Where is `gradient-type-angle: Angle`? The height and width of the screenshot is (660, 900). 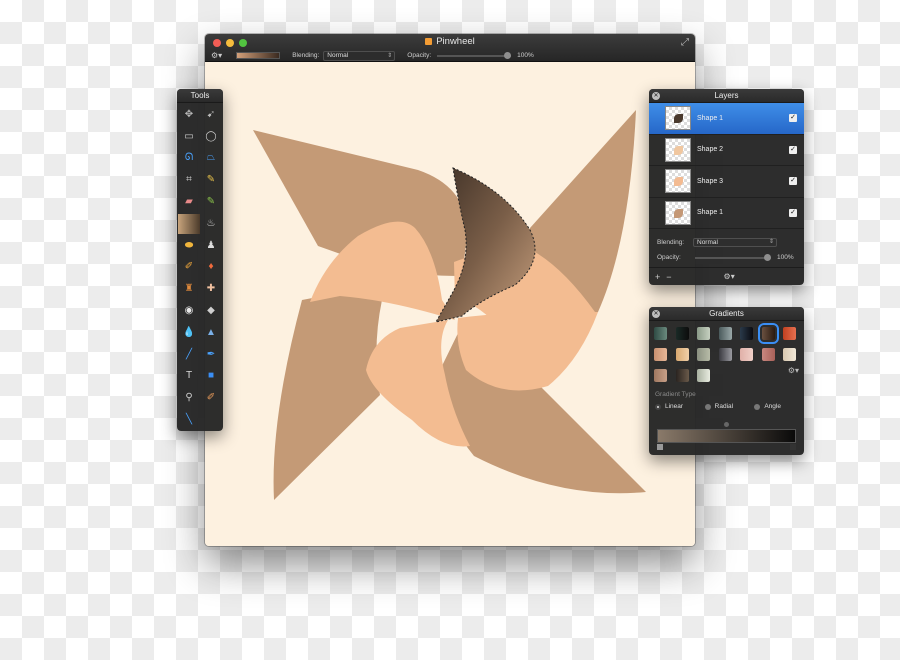
gradient-type-angle: Angle is located at coordinates (779, 406).